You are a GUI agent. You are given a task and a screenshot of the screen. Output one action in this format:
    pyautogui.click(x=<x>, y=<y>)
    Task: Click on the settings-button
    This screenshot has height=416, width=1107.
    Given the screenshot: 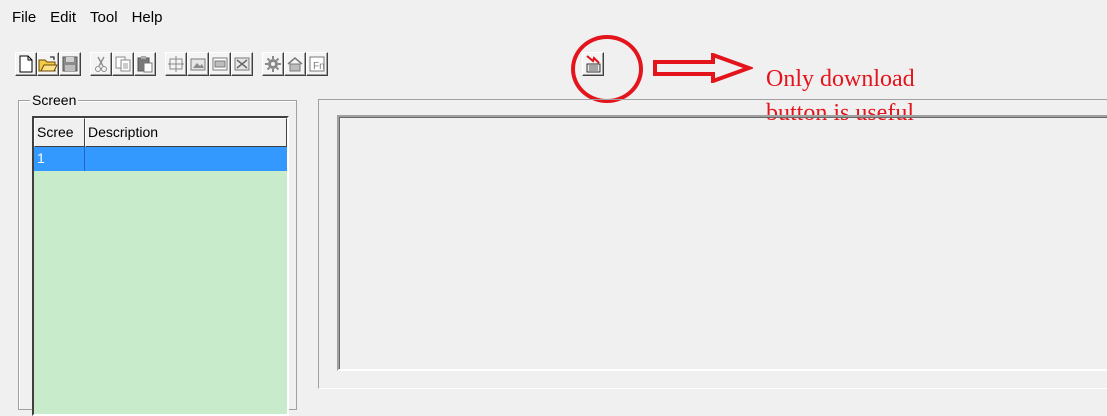 What is the action you would take?
    pyautogui.click(x=273, y=64)
    